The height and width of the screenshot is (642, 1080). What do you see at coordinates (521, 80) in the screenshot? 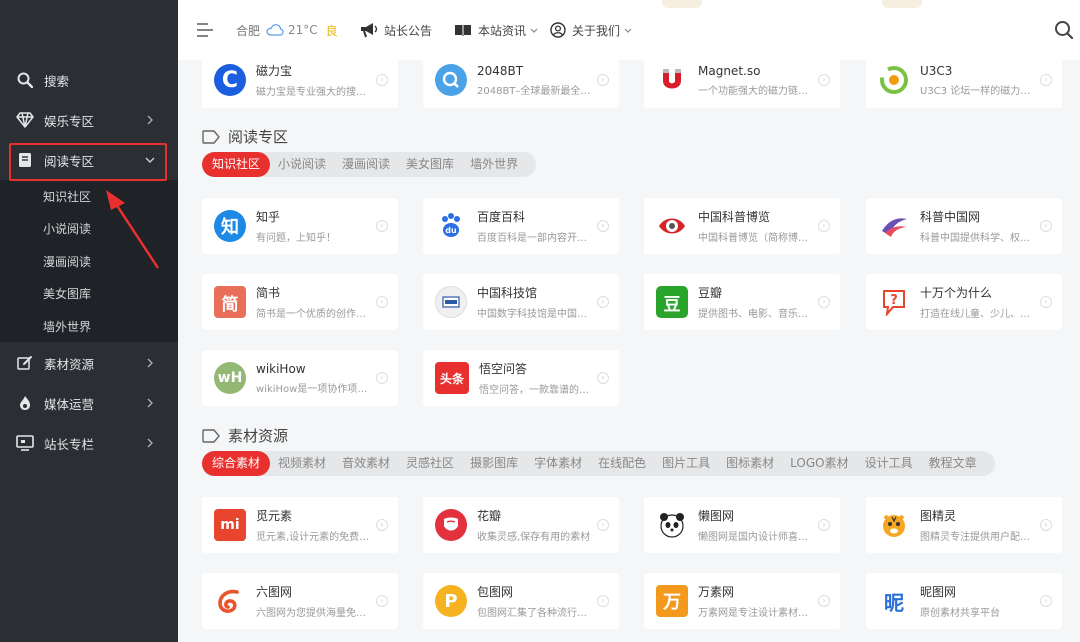
I see `site-card-2048bt: 2048BT 2048BT–全球最新最全bt种... ›` at bounding box center [521, 80].